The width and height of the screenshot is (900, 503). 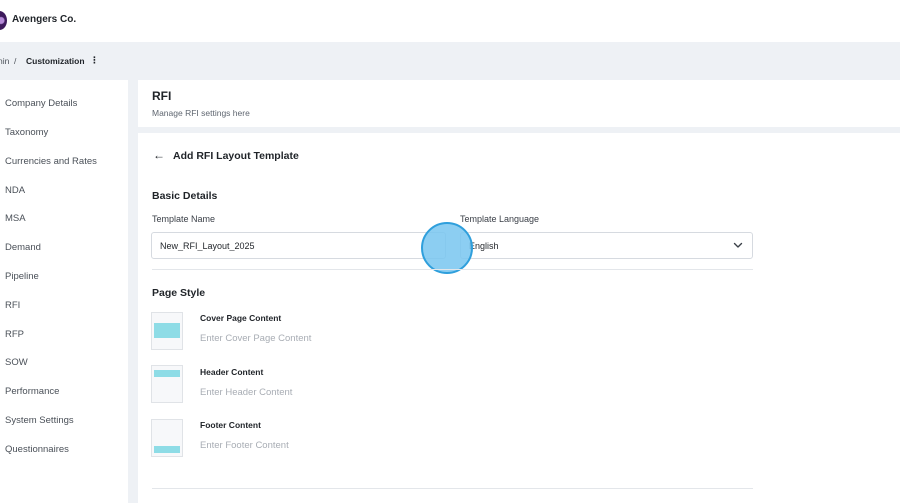 What do you see at coordinates (298, 245) in the screenshot?
I see `template-name-input` at bounding box center [298, 245].